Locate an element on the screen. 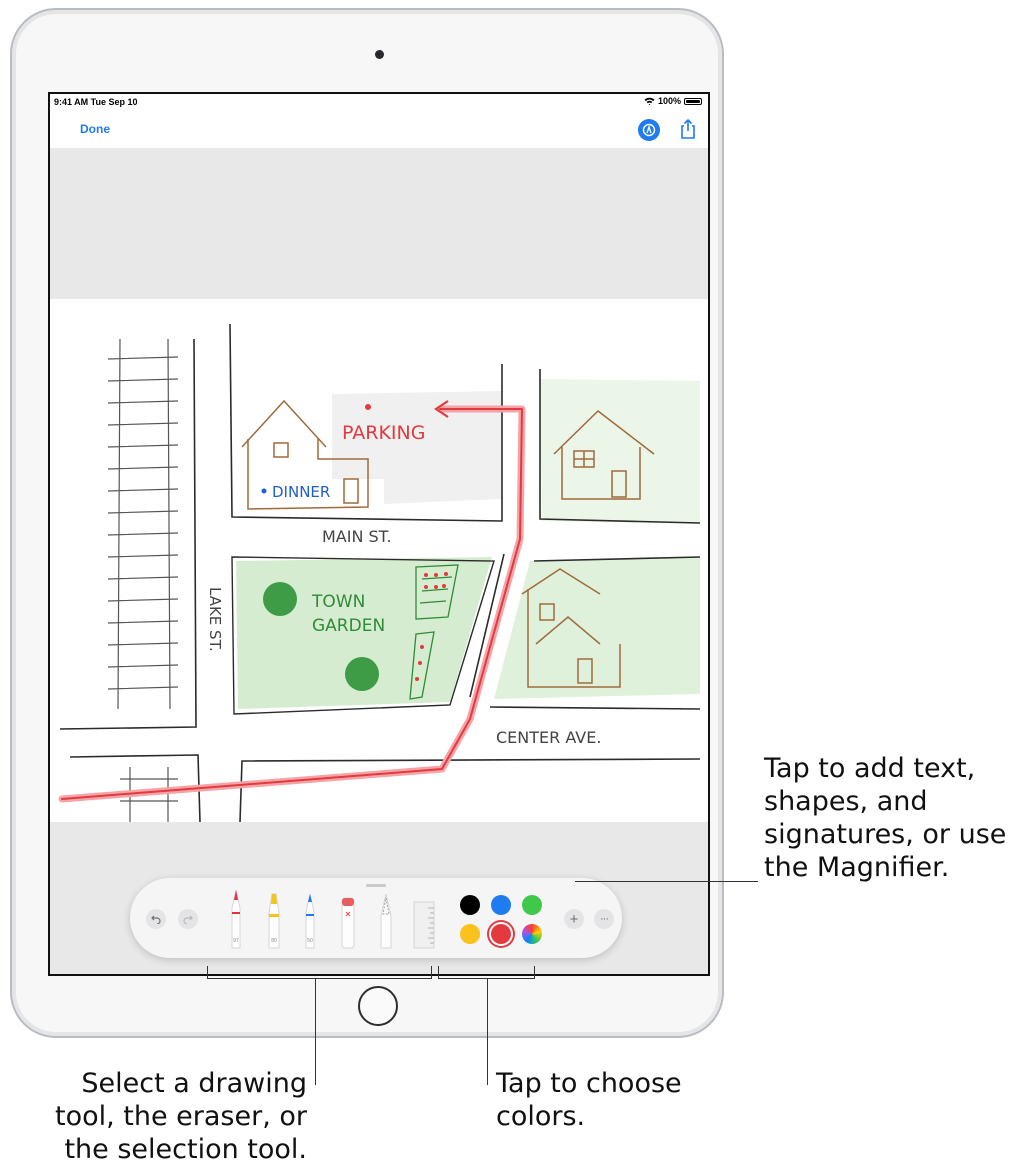  undo-icon is located at coordinates (156, 919).